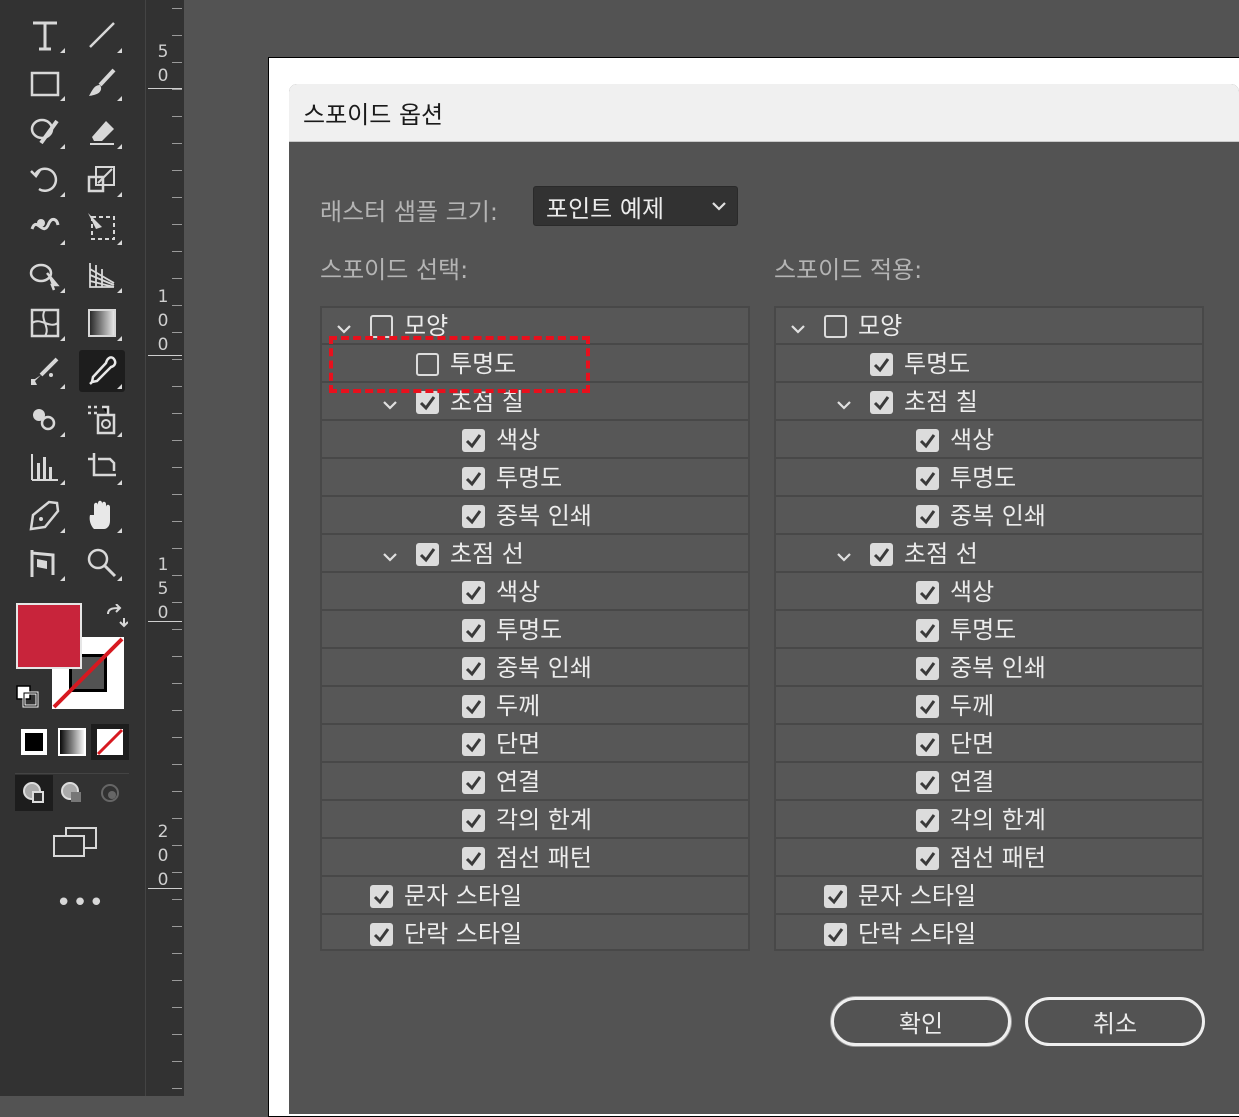 The width and height of the screenshot is (1239, 1117). What do you see at coordinates (80, 903) in the screenshot?
I see `more-tools-icon: •••` at bounding box center [80, 903].